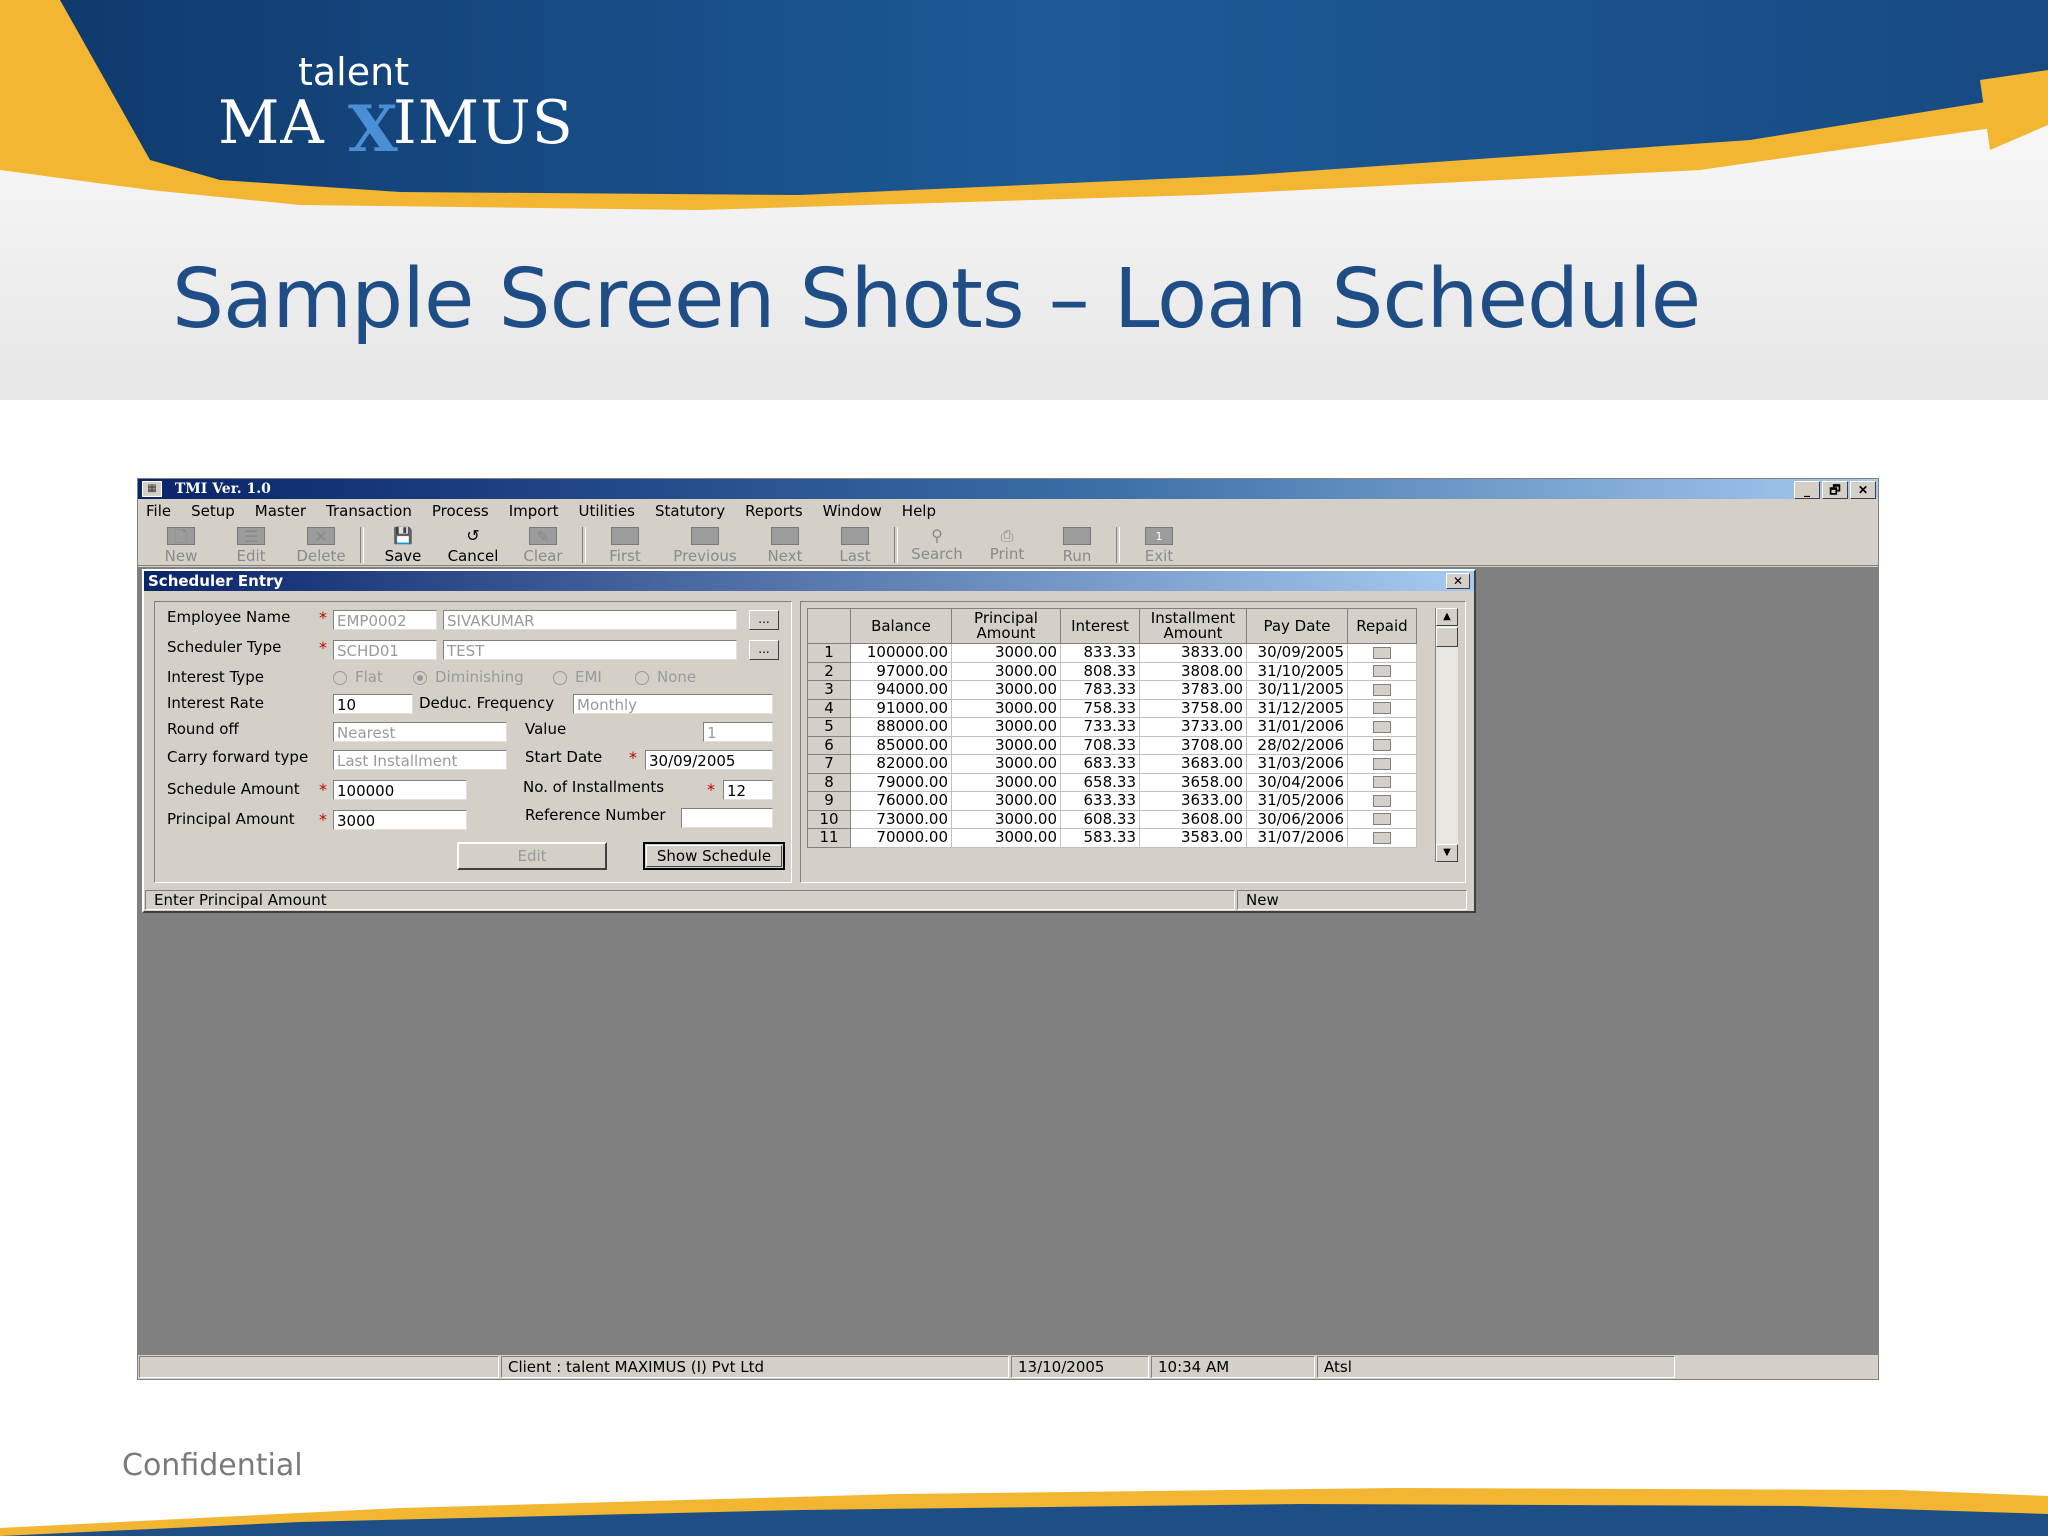  I want to click on employee-code-field: EMP0002, so click(385, 620).